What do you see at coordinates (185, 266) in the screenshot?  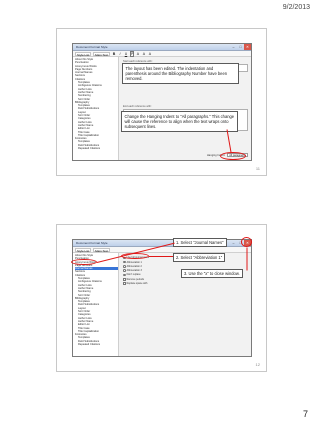 I see `journal-option-row: Abbreviation 2` at bounding box center [185, 266].